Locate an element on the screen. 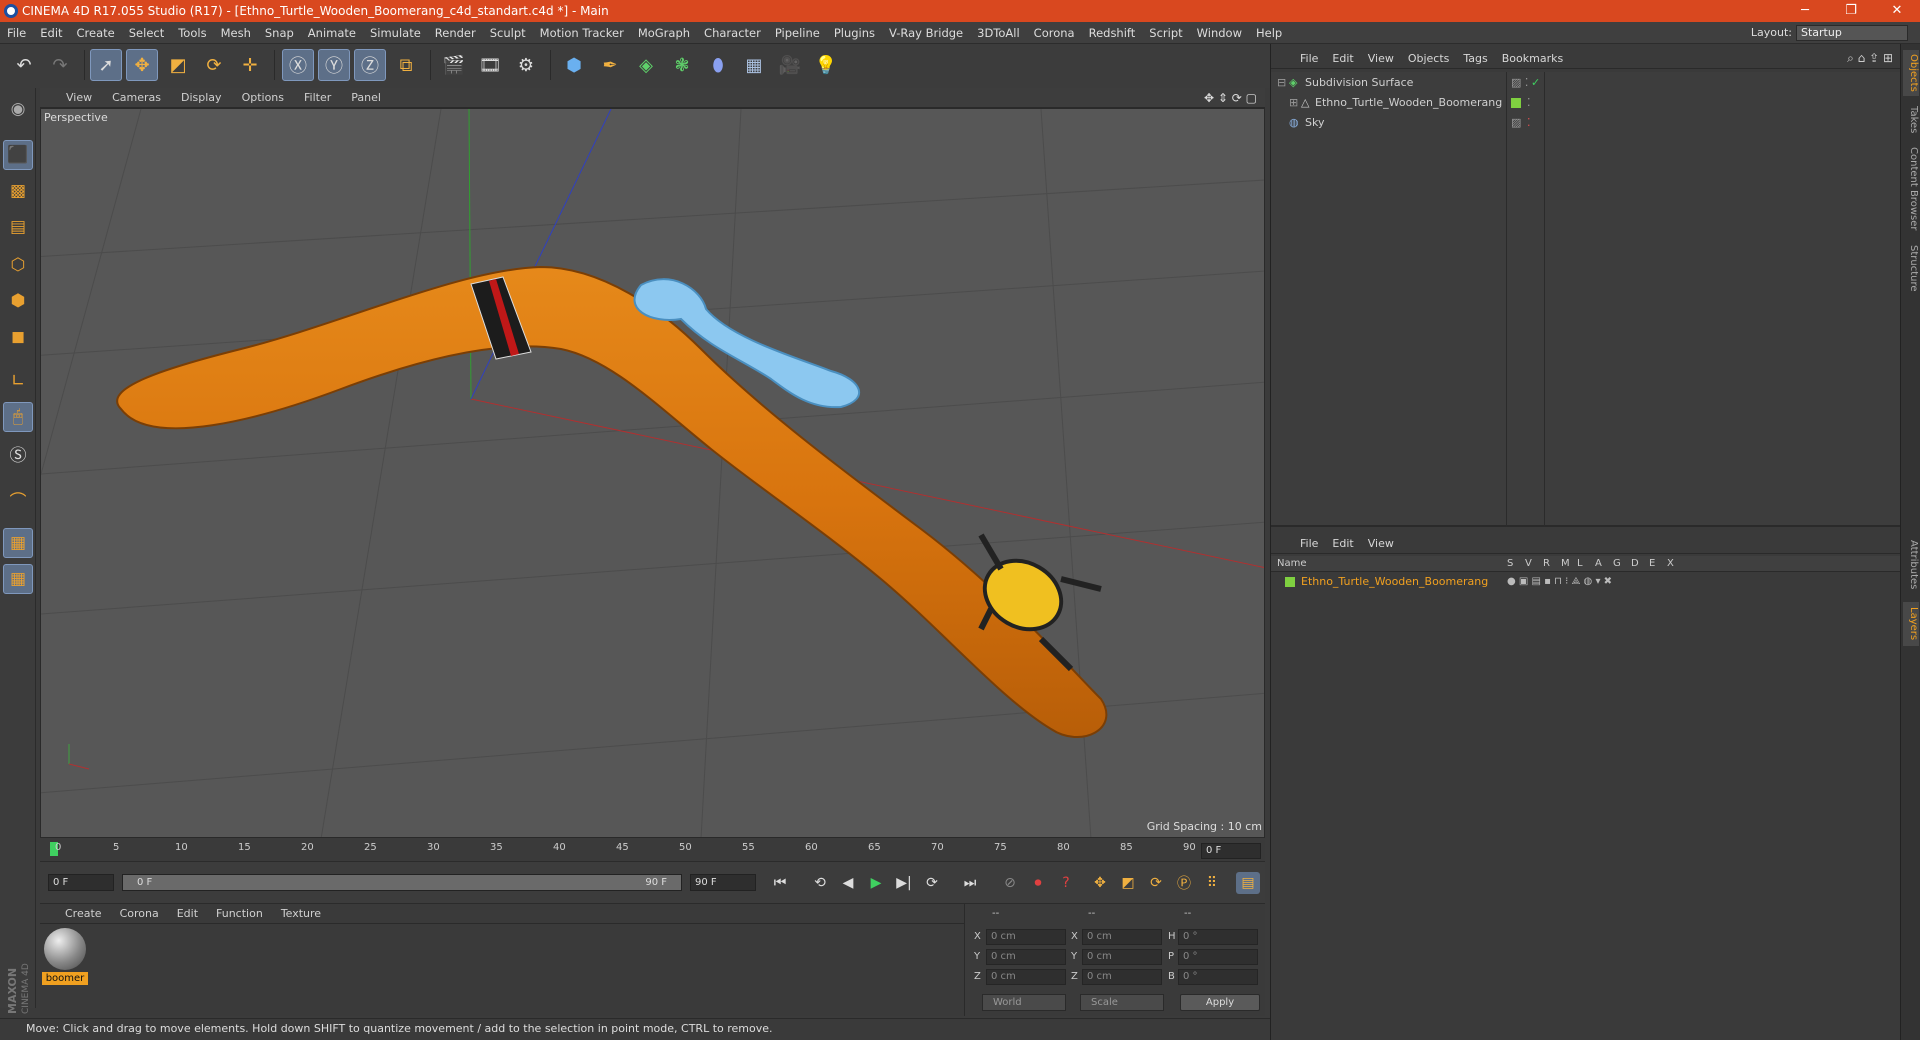 The width and height of the screenshot is (1920, 1040). menu-character: Character is located at coordinates (732, 33).